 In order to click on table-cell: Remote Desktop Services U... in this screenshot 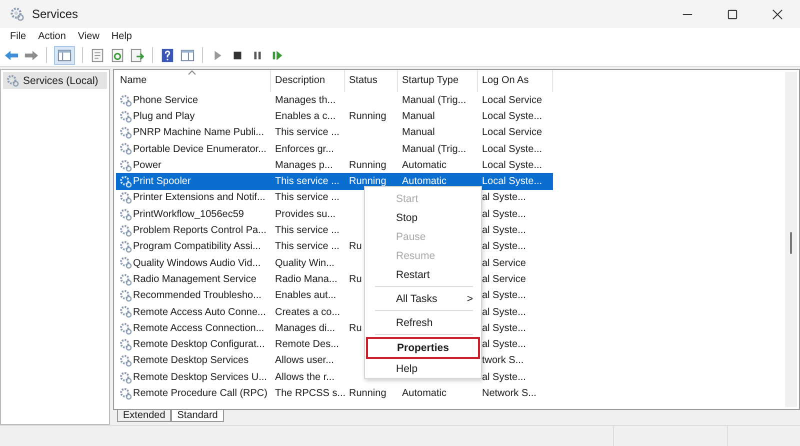, I will do `click(193, 377)`.